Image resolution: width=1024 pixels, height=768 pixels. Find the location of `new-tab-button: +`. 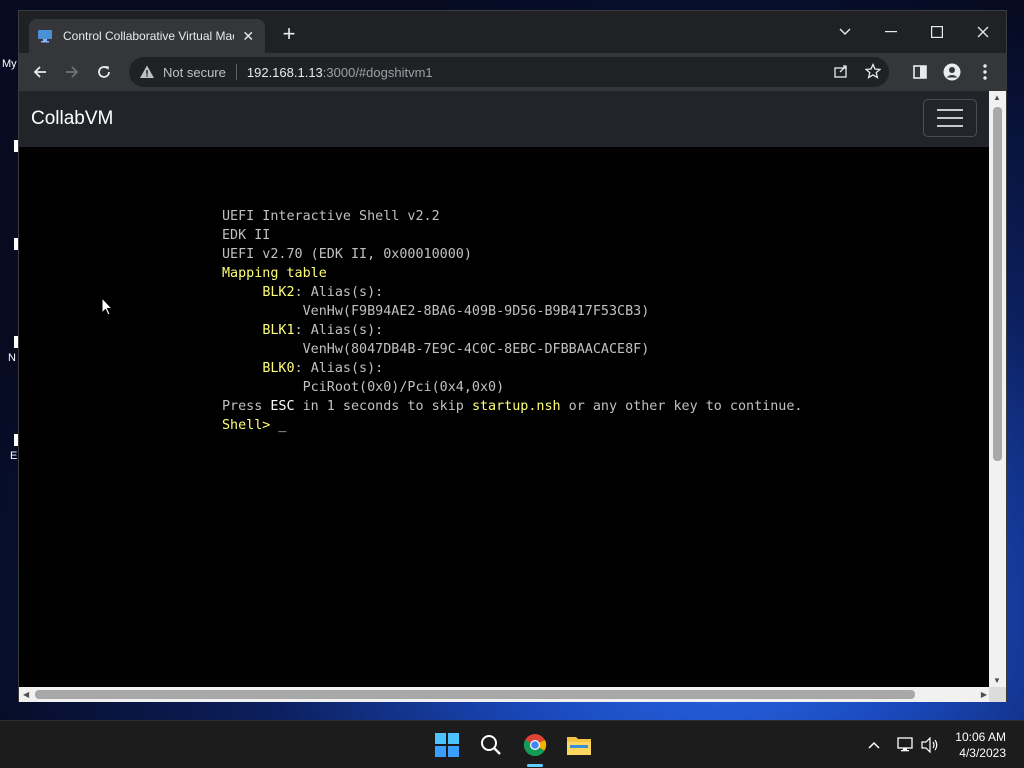

new-tab-button: + is located at coordinates (289, 35).